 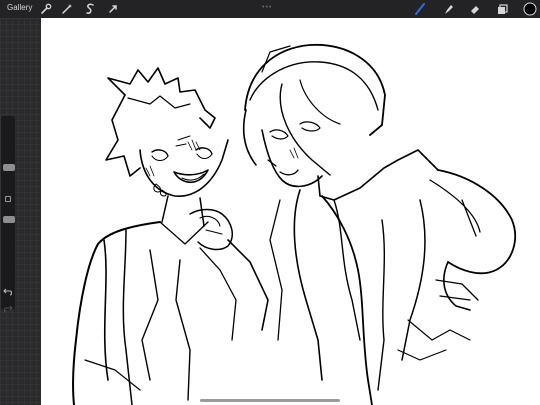 I want to click on color-icon, so click(x=530, y=9).